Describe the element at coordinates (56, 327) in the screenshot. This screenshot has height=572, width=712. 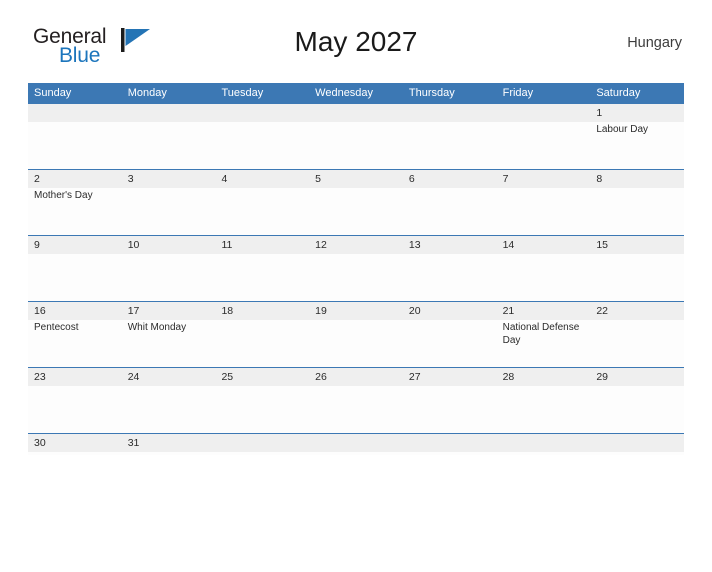
I see `holiday-event-label: Pentecost` at that location.